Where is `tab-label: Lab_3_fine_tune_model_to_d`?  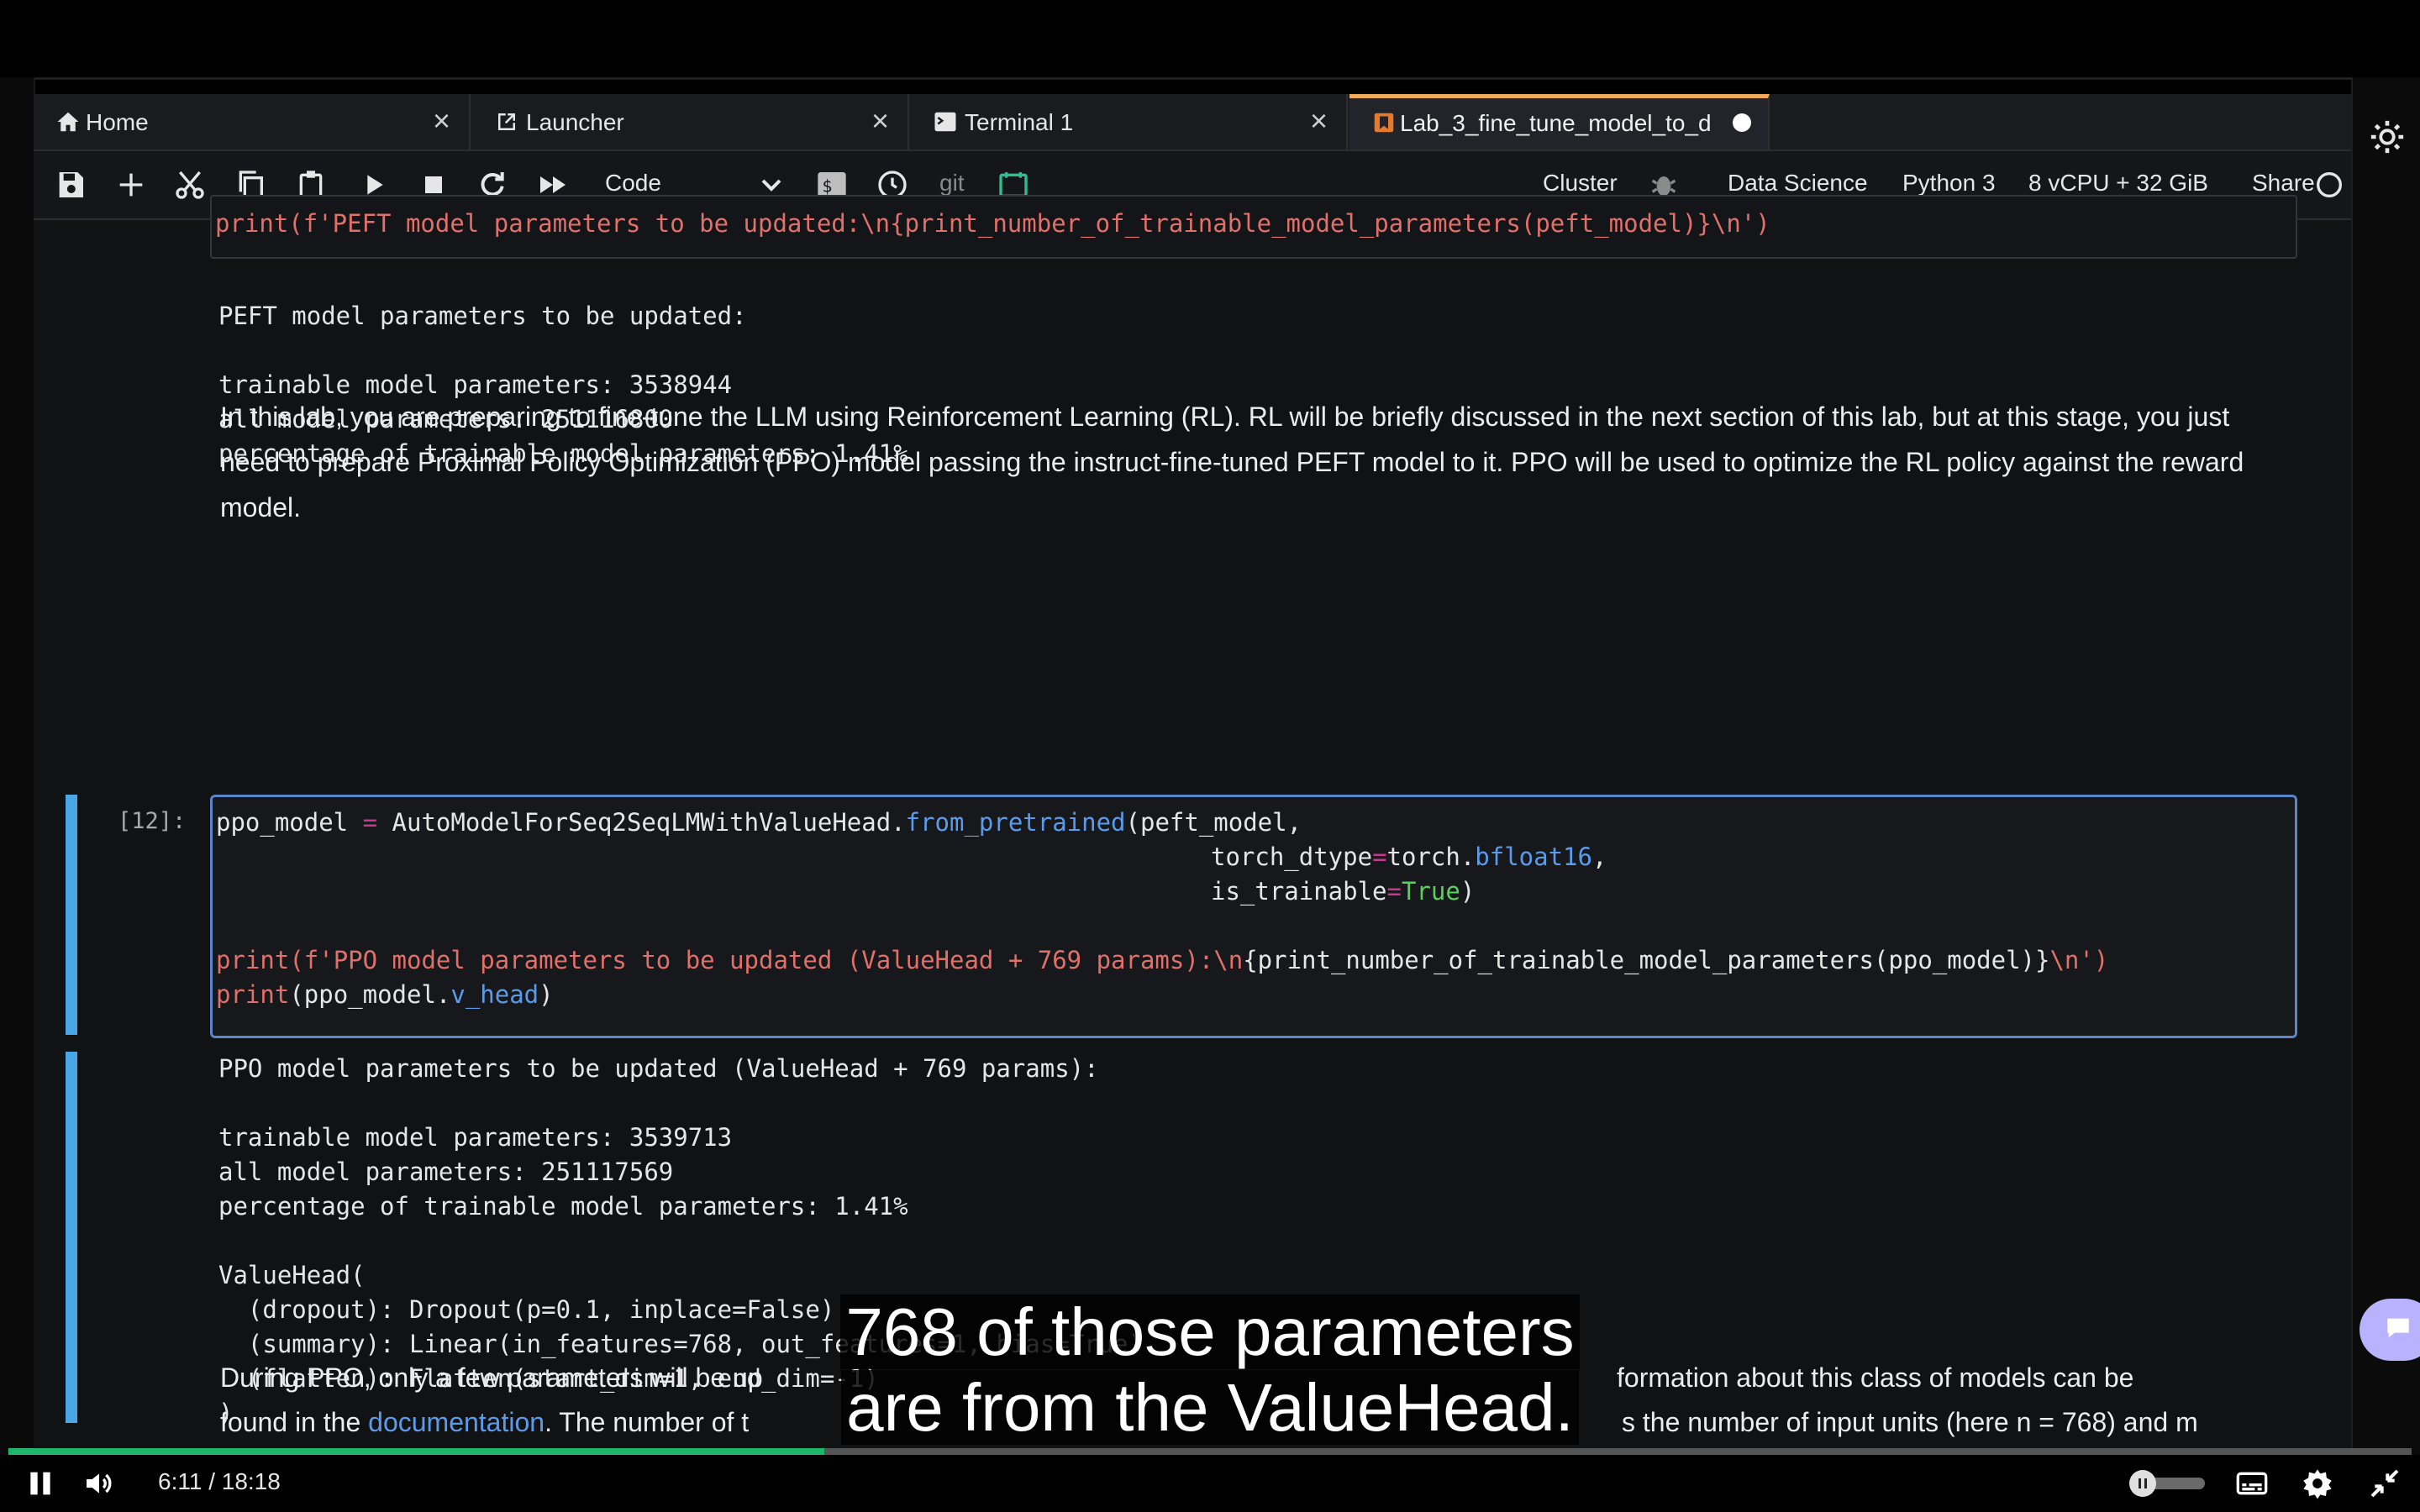 tab-label: Lab_3_fine_tune_model_to_d is located at coordinates (1556, 123).